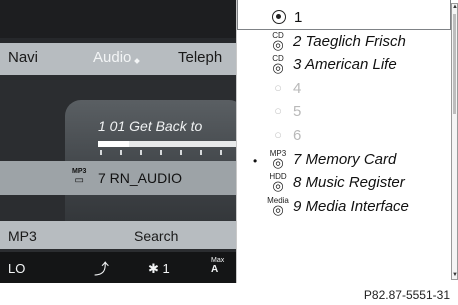 The height and width of the screenshot is (305, 458). I want to click on media-list-item: 1, so click(344, 15).